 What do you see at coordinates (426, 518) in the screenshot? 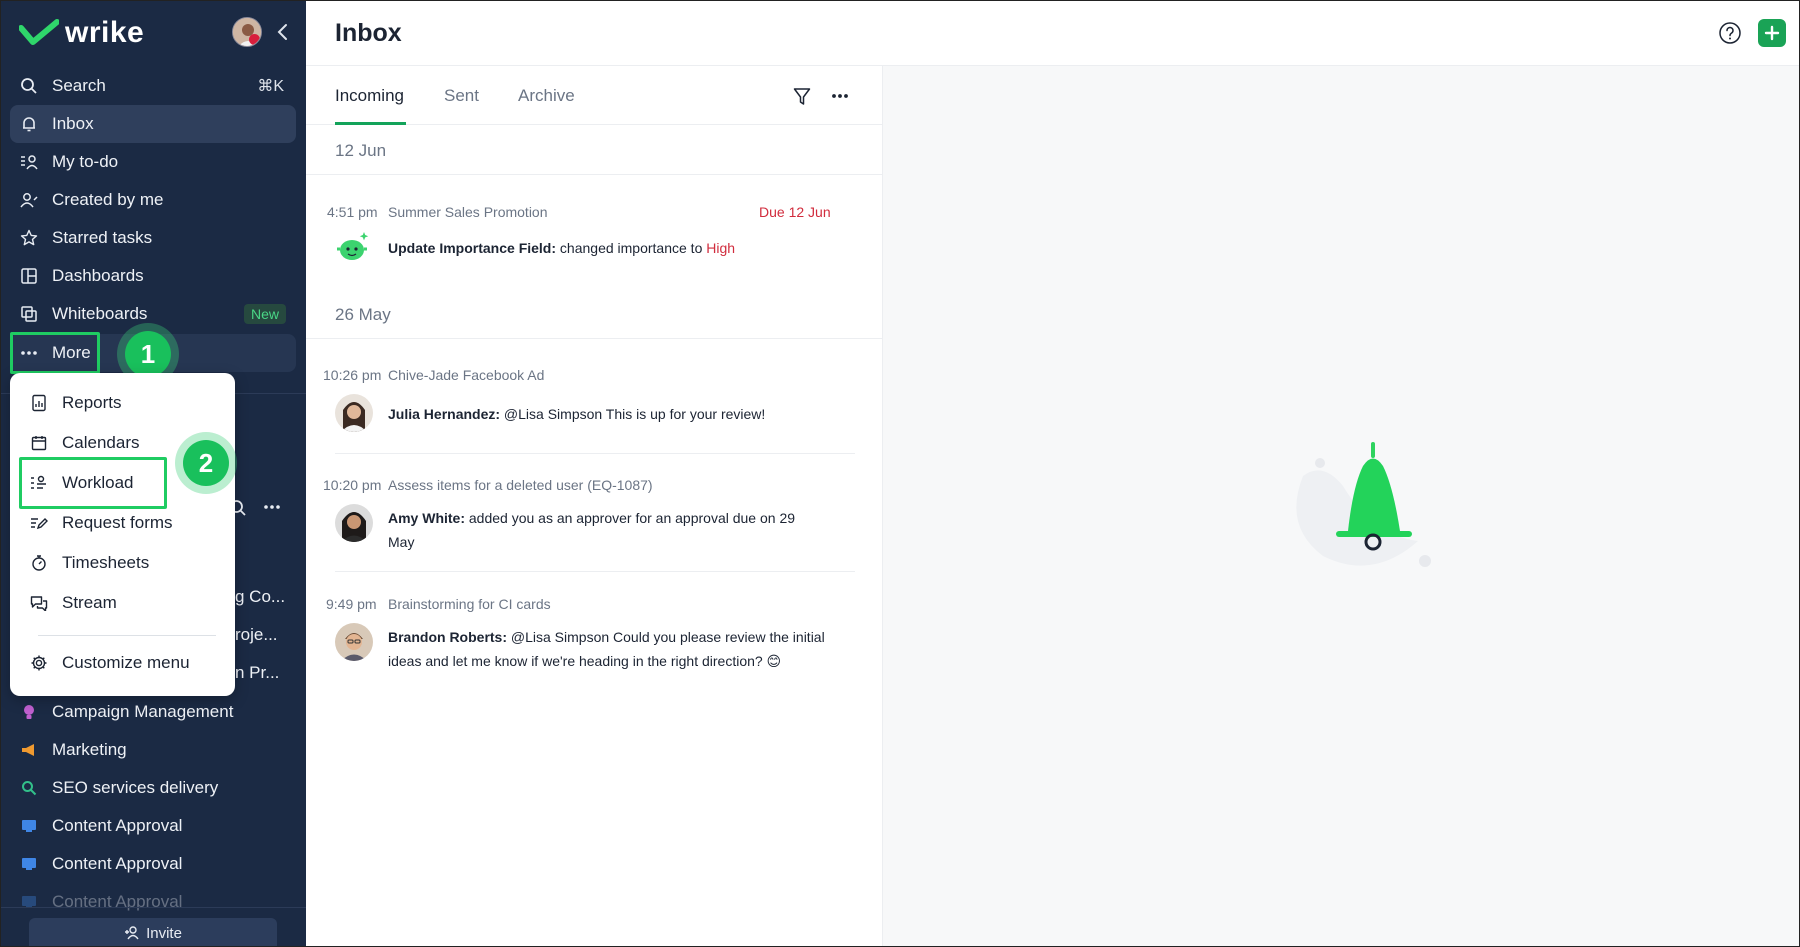
I see `message-author: Amy White:` at bounding box center [426, 518].